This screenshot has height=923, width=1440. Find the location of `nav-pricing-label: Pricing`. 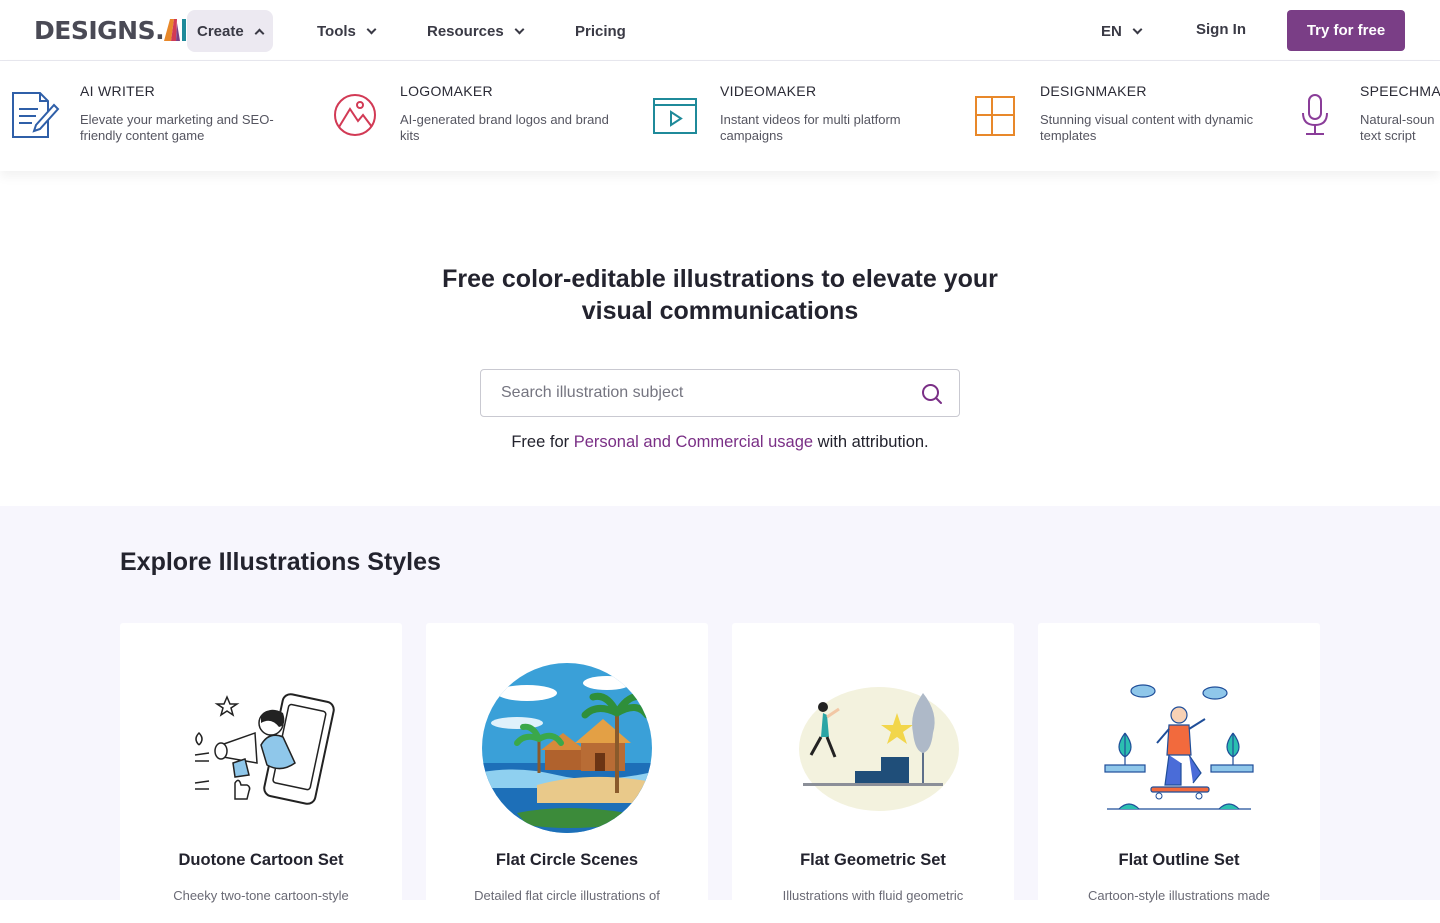

nav-pricing-label: Pricing is located at coordinates (600, 31).